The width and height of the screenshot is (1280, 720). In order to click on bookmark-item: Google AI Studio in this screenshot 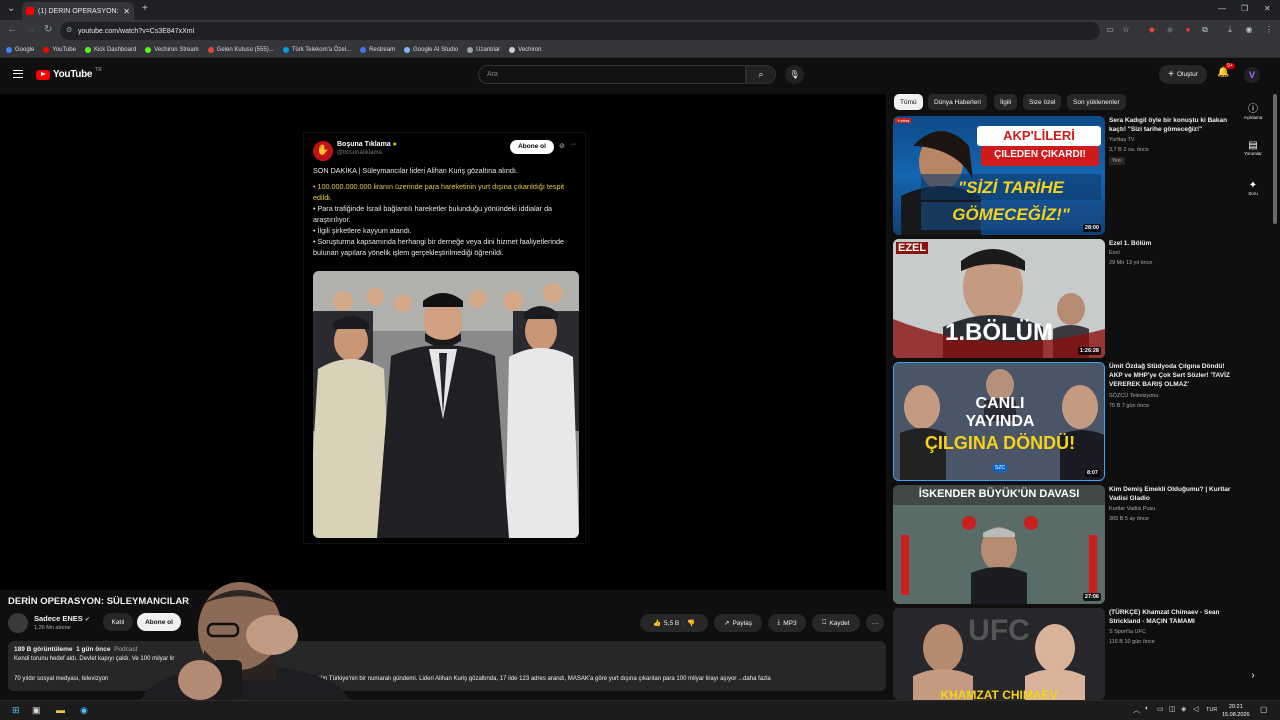, I will do `click(431, 49)`.